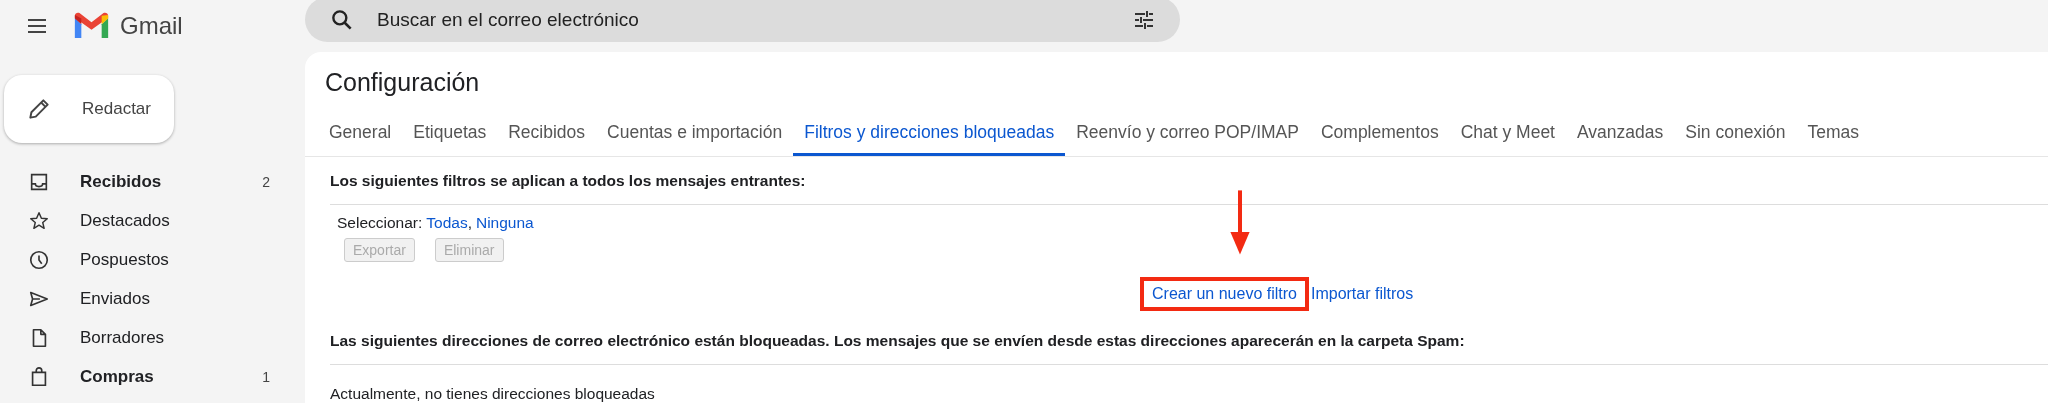 This screenshot has height=403, width=2048. Describe the element at coordinates (89, 109) in the screenshot. I see `compose-button: Redactar` at that location.